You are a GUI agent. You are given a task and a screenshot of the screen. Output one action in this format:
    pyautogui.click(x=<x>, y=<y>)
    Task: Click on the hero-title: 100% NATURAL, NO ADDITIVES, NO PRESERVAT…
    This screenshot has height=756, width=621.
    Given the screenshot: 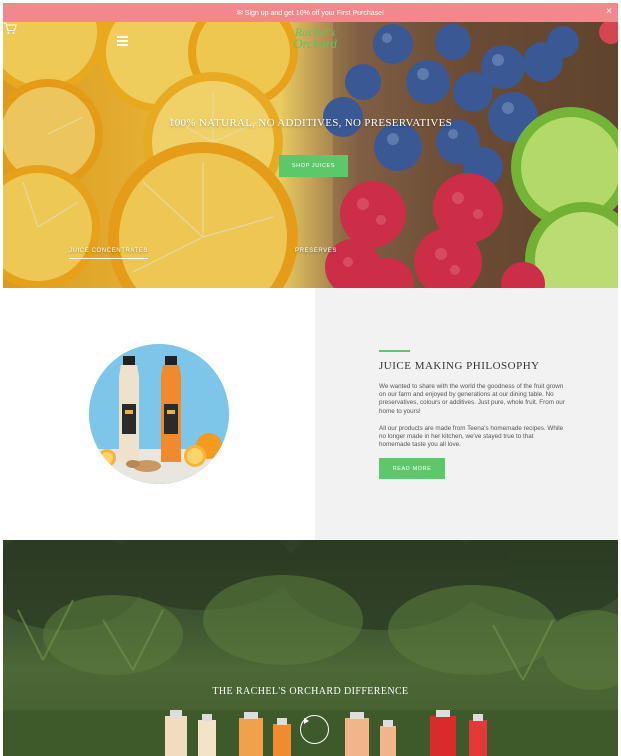 What is the action you would take?
    pyautogui.click(x=310, y=123)
    